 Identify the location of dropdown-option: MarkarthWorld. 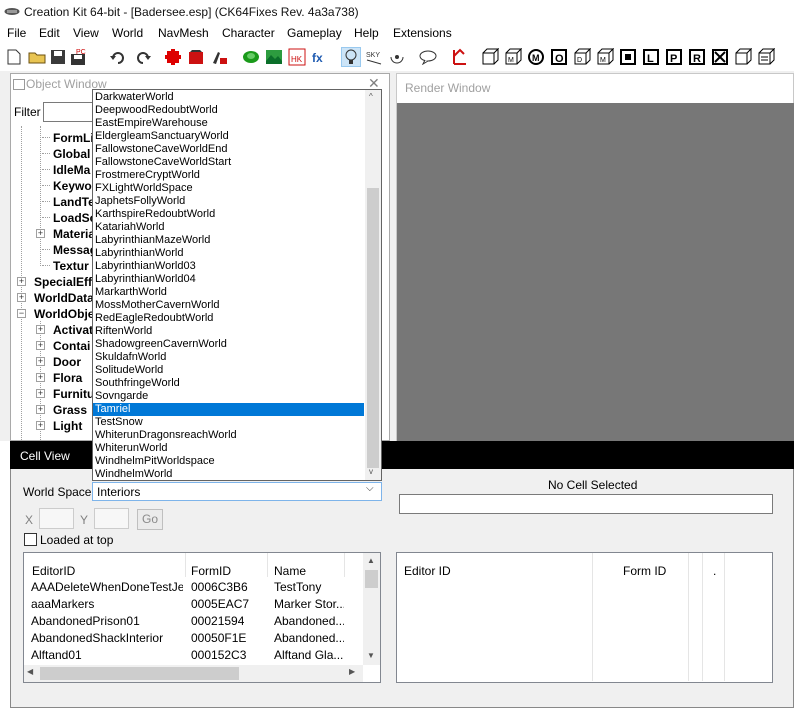
(228, 292).